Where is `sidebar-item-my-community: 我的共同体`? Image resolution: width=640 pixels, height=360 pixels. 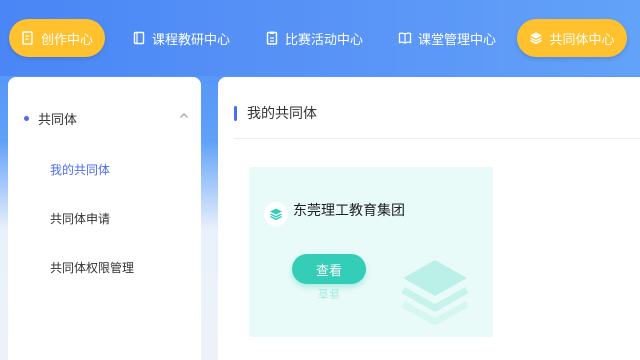
sidebar-item-my-community: 我的共同体 is located at coordinates (80, 169).